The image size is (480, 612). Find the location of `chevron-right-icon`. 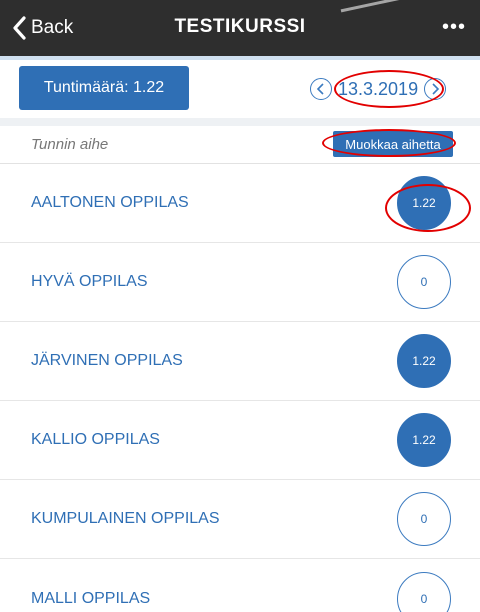

chevron-right-icon is located at coordinates (436, 89).